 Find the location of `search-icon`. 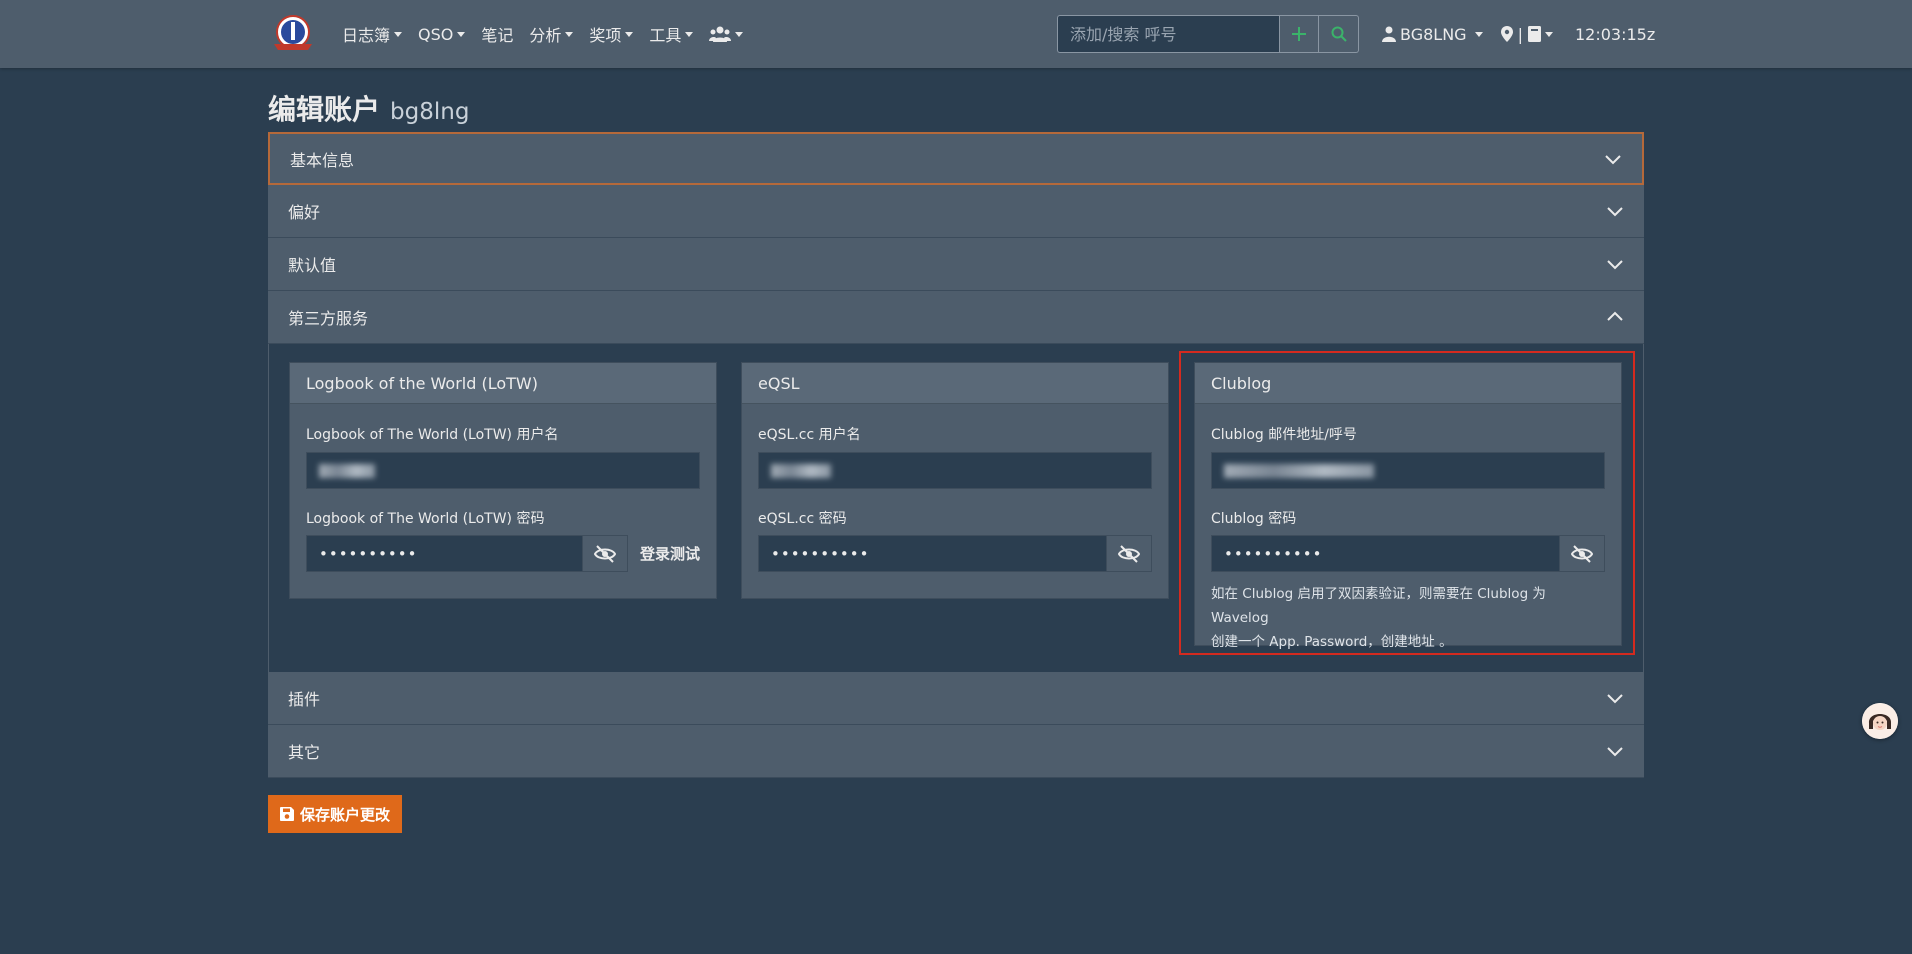

search-icon is located at coordinates (1339, 34).